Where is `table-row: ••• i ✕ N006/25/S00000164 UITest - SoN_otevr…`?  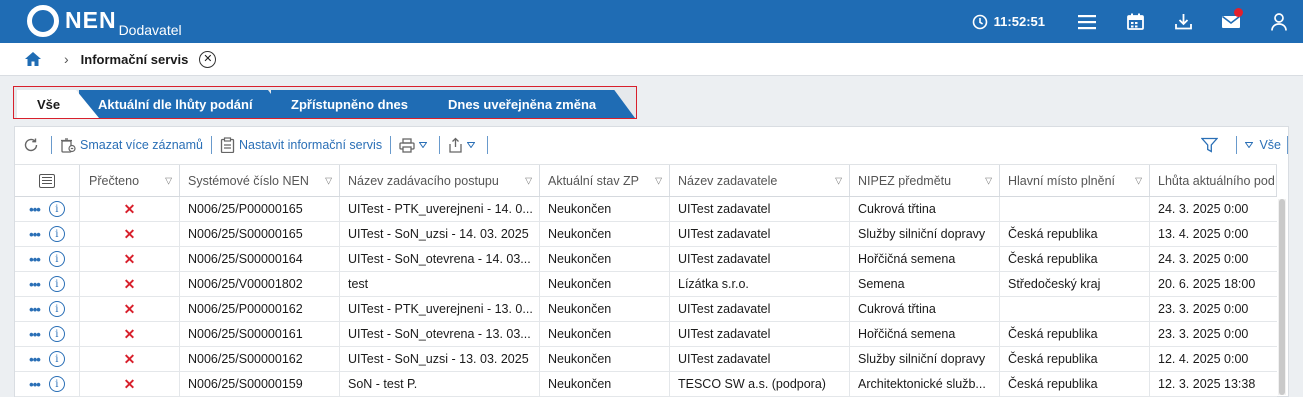
table-row: ••• i ✕ N006/25/S00000164 UITest - SoN_otevr… is located at coordinates (646, 259).